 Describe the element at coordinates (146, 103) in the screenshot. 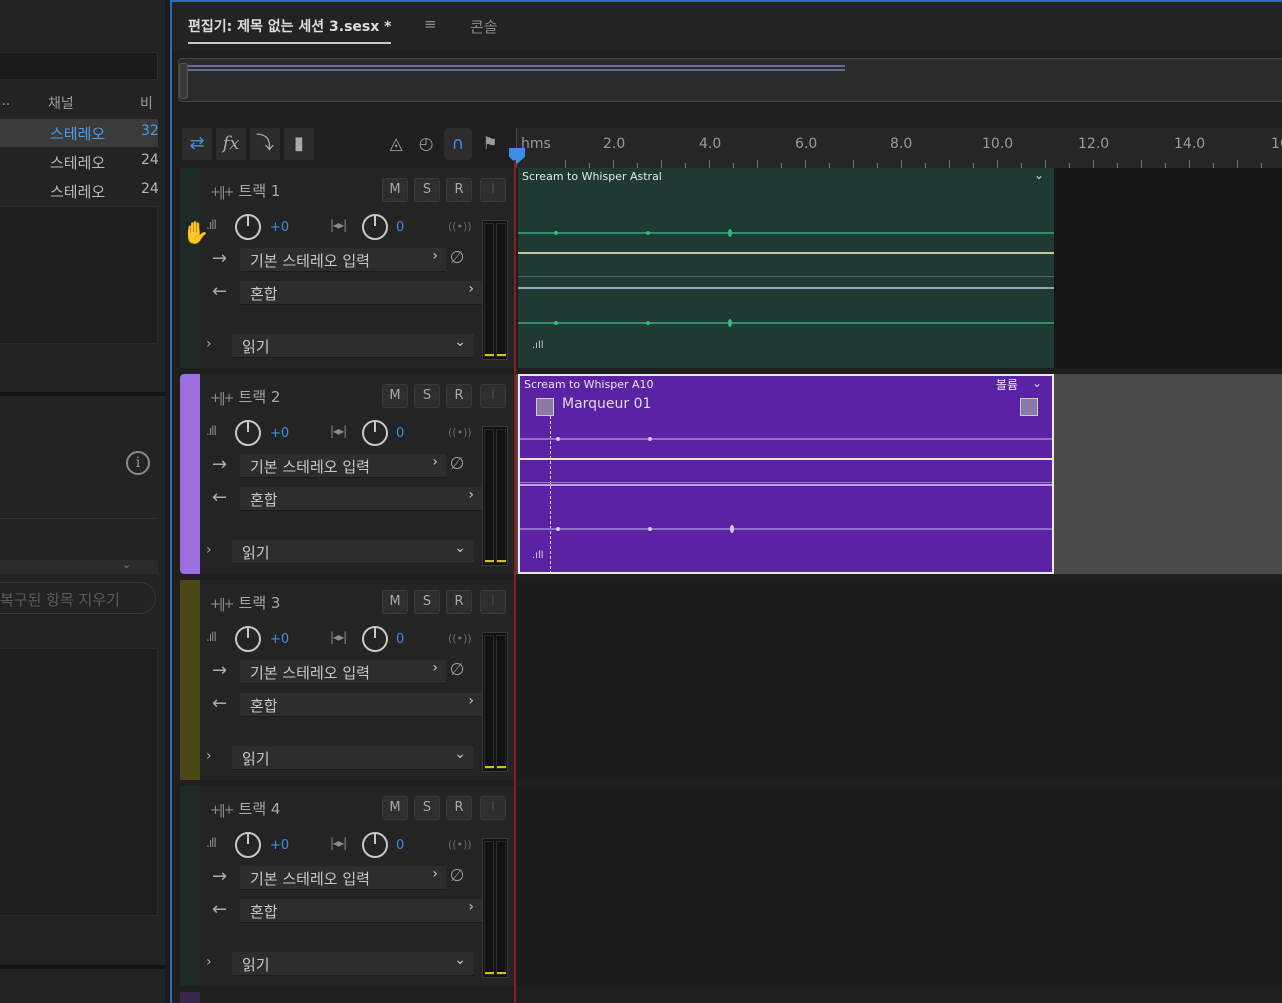

I see `column-bit-header: 비` at that location.